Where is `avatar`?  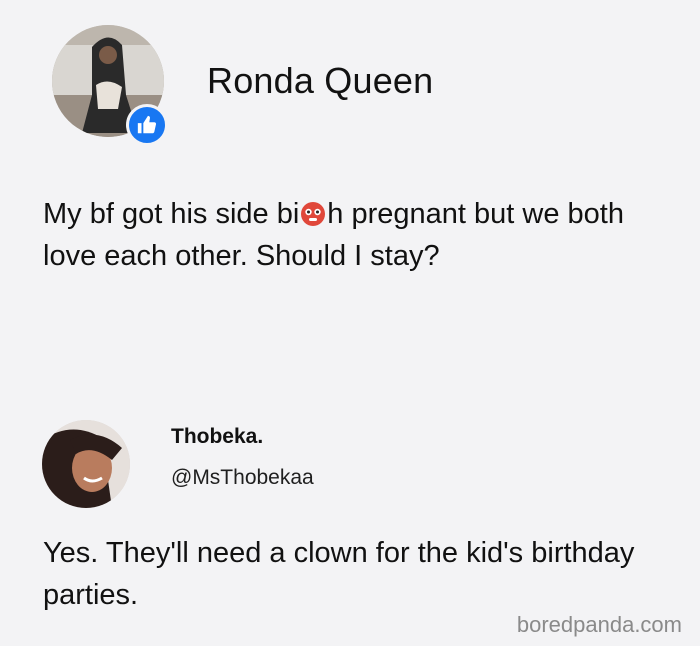 avatar is located at coordinates (86, 464).